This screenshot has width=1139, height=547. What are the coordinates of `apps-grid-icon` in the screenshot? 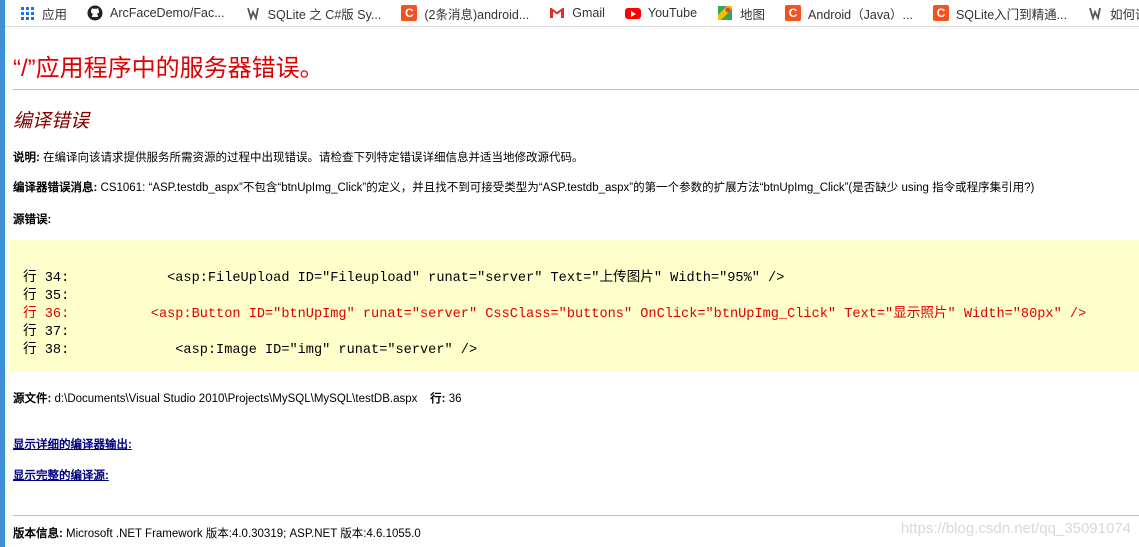 It's located at (27, 13).